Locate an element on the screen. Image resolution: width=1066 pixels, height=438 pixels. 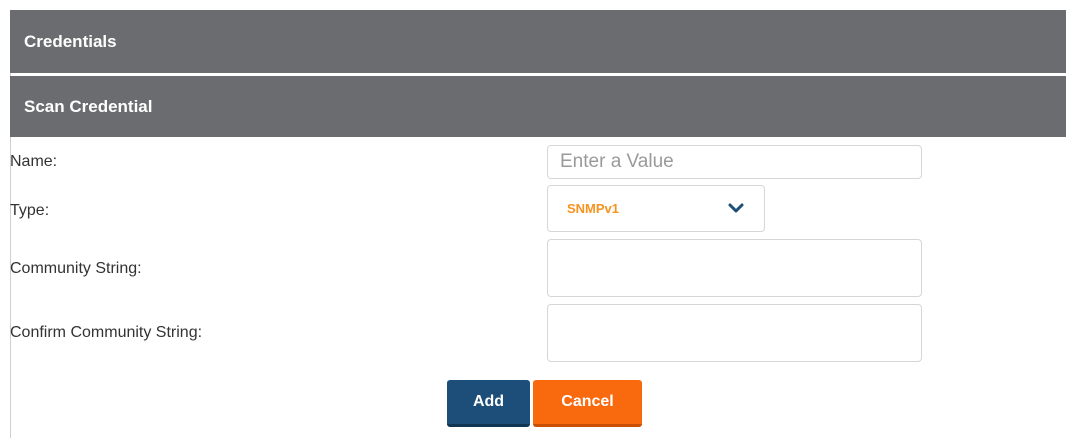
scan-credential-header: Scan Credential is located at coordinates (538, 106).